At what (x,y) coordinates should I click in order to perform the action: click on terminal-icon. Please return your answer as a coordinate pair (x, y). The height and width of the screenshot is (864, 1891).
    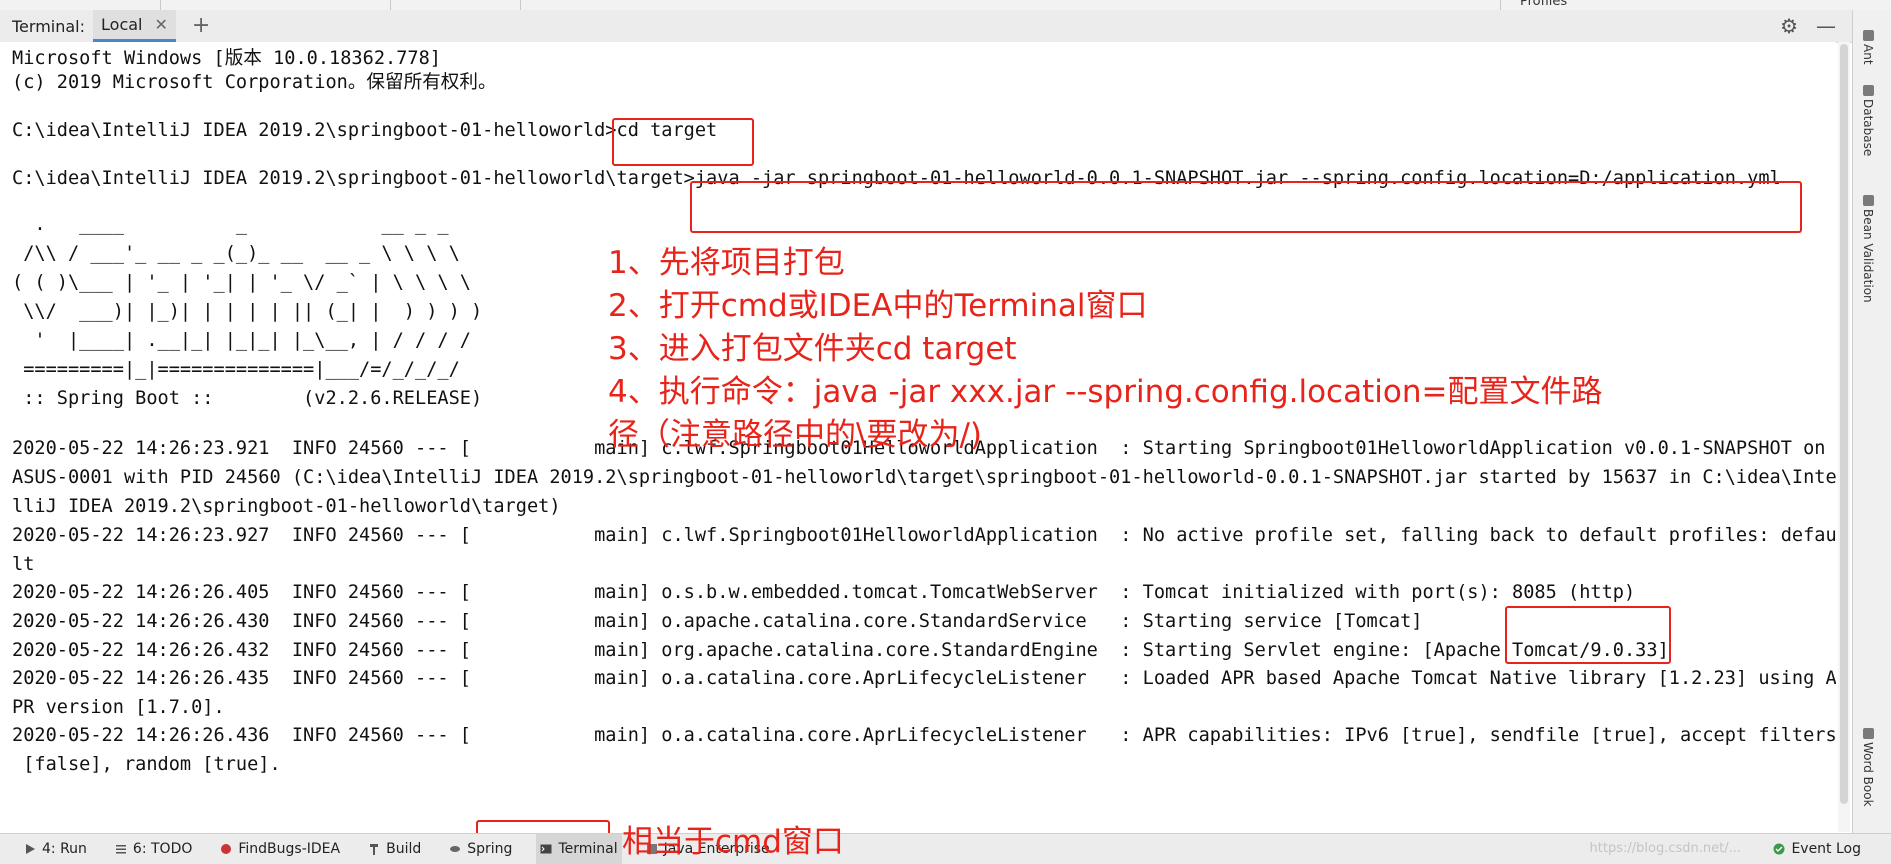
    Looking at the image, I should click on (546, 849).